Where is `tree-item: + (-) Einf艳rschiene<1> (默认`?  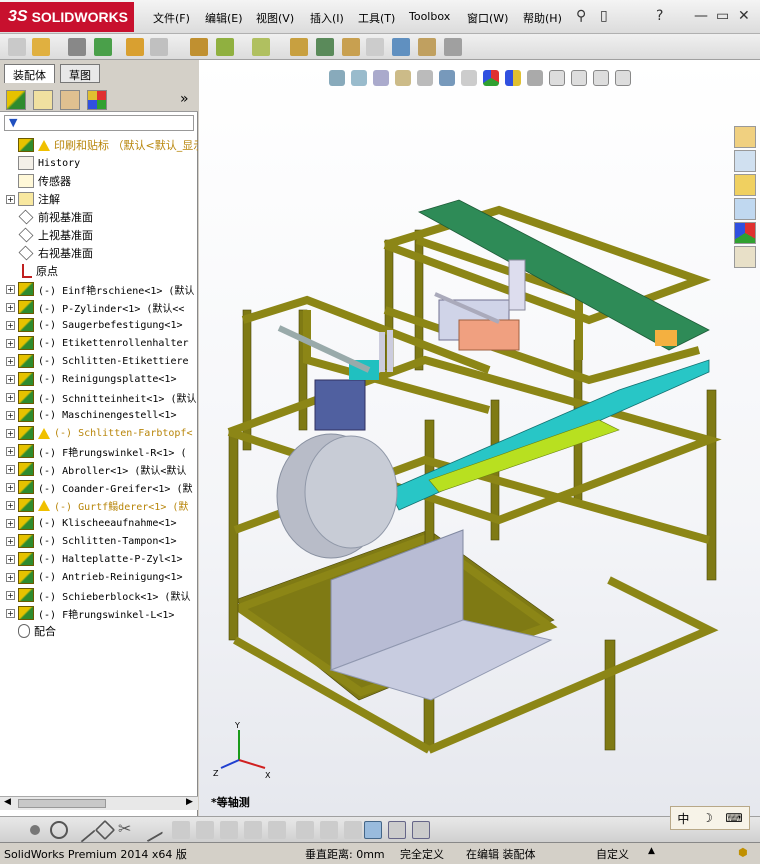
tree-item: + (-) Einf艳rschiene<1> (默认 is located at coordinates (97, 289).